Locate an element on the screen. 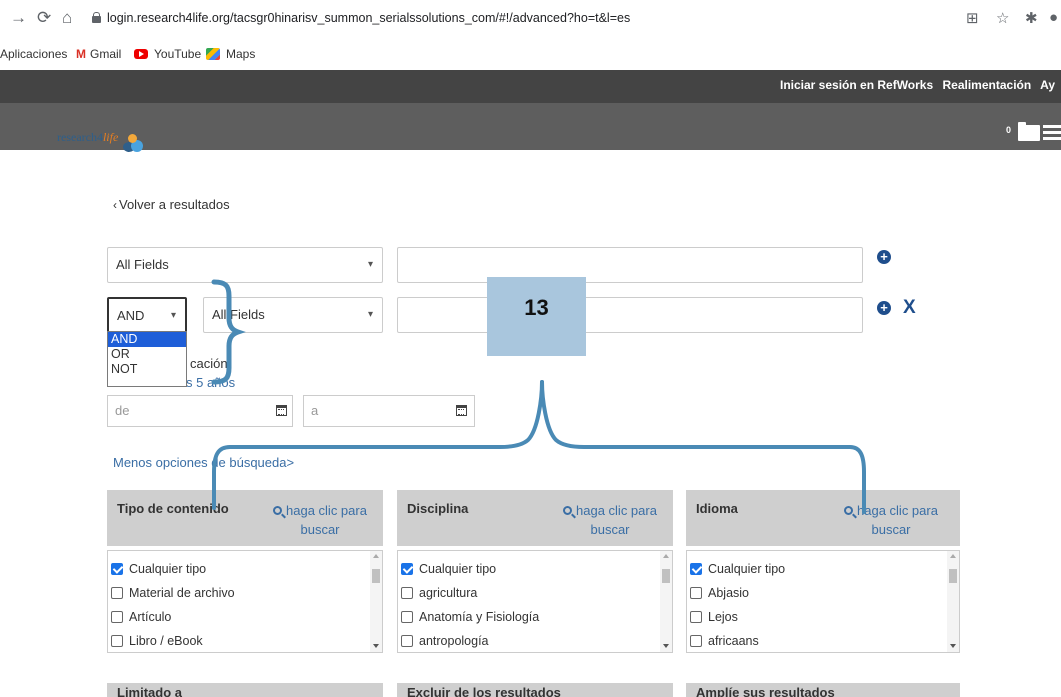 The width and height of the screenshot is (1061, 697). connector-right-line is located at coordinates (703, 447).